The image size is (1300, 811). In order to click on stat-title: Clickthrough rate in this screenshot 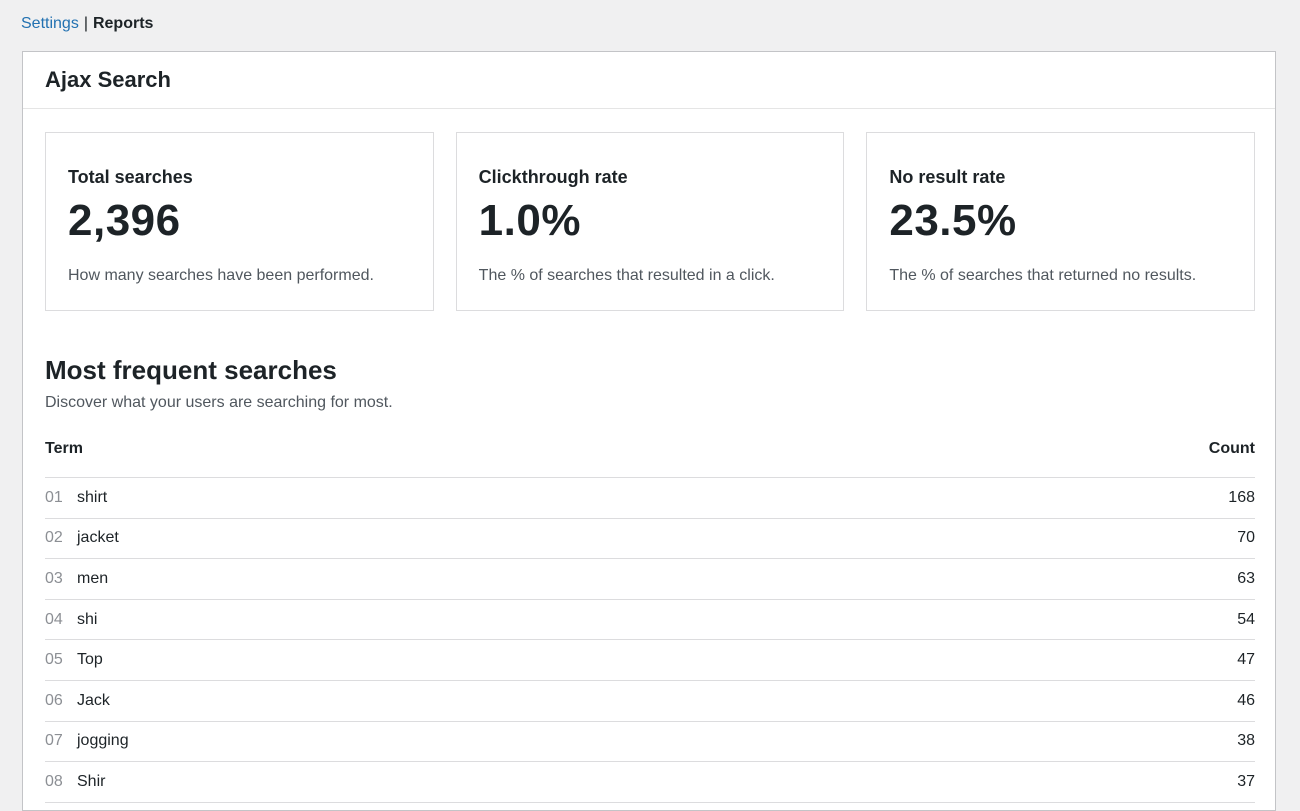, I will do `click(553, 177)`.